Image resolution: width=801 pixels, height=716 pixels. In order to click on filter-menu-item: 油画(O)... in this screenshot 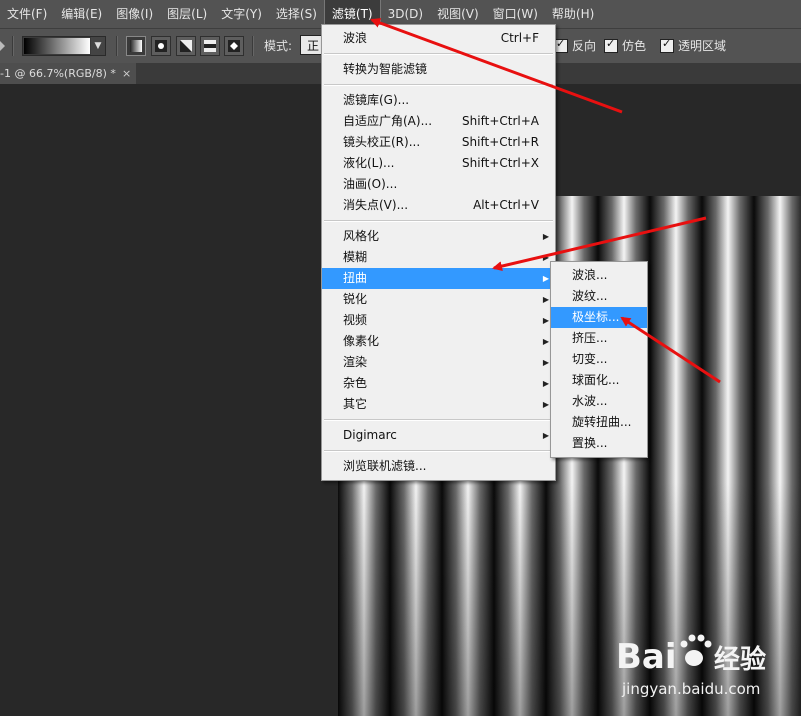, I will do `click(438, 184)`.